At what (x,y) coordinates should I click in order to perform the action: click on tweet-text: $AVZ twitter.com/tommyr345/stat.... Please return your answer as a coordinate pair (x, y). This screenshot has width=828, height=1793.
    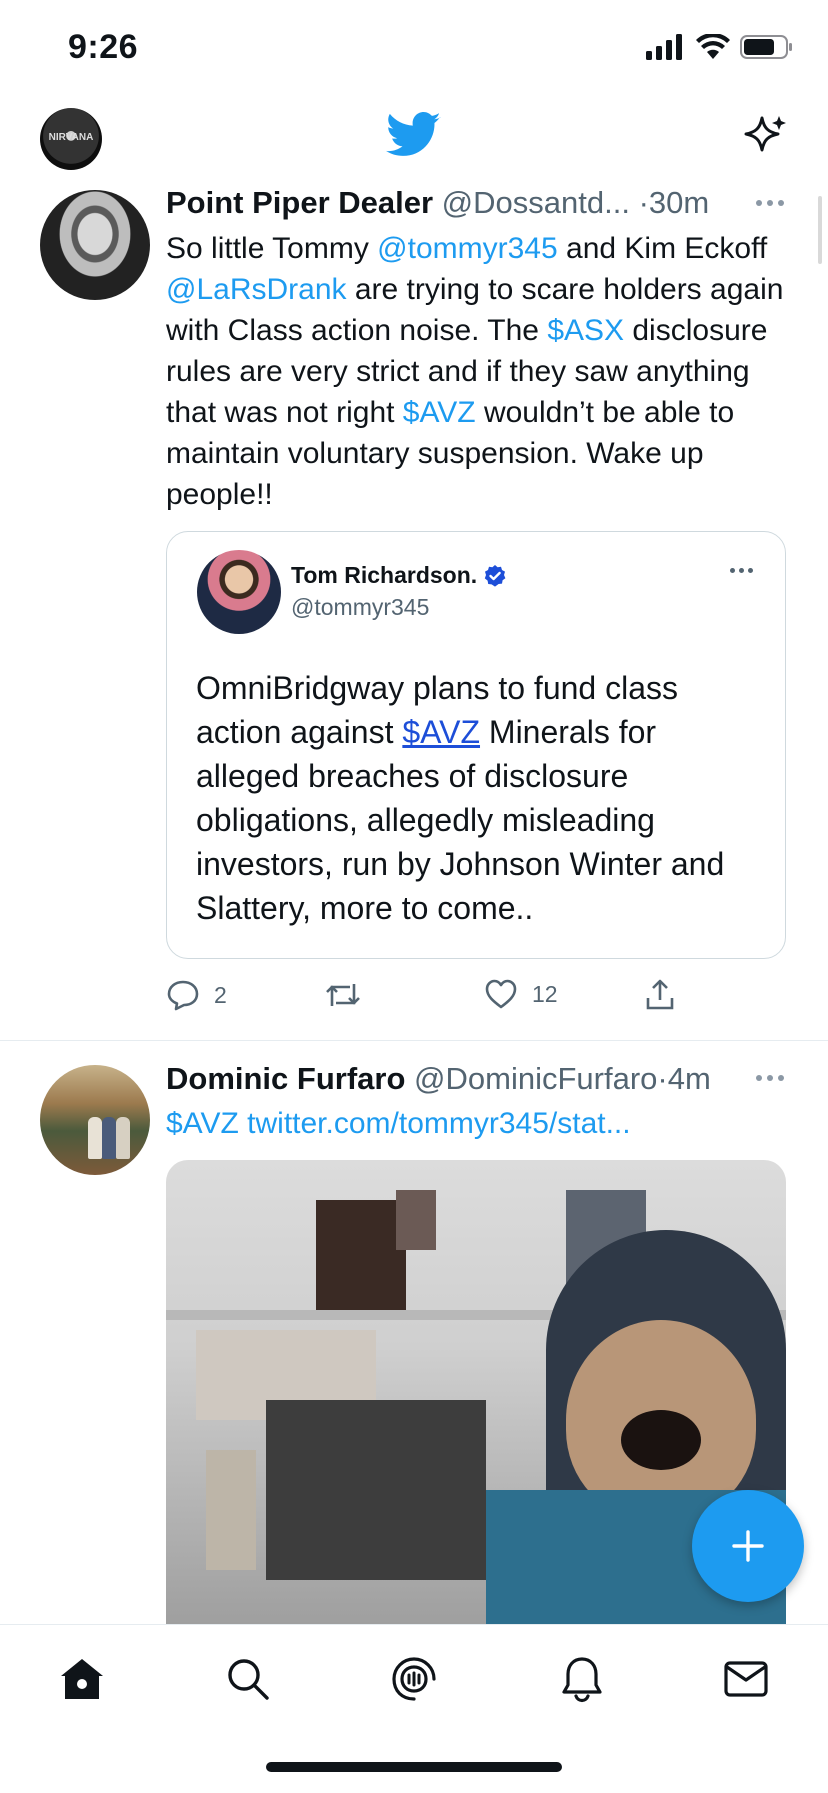
    Looking at the image, I should click on (476, 1123).